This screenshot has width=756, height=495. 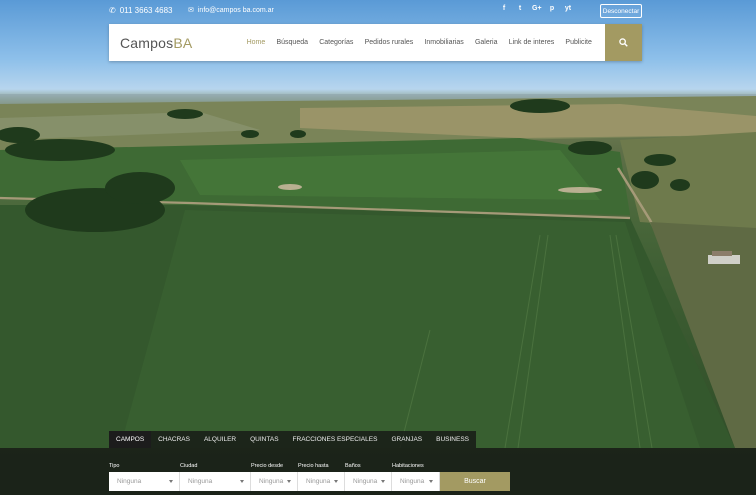 I want to click on label-banos: Baños, so click(x=353, y=466).